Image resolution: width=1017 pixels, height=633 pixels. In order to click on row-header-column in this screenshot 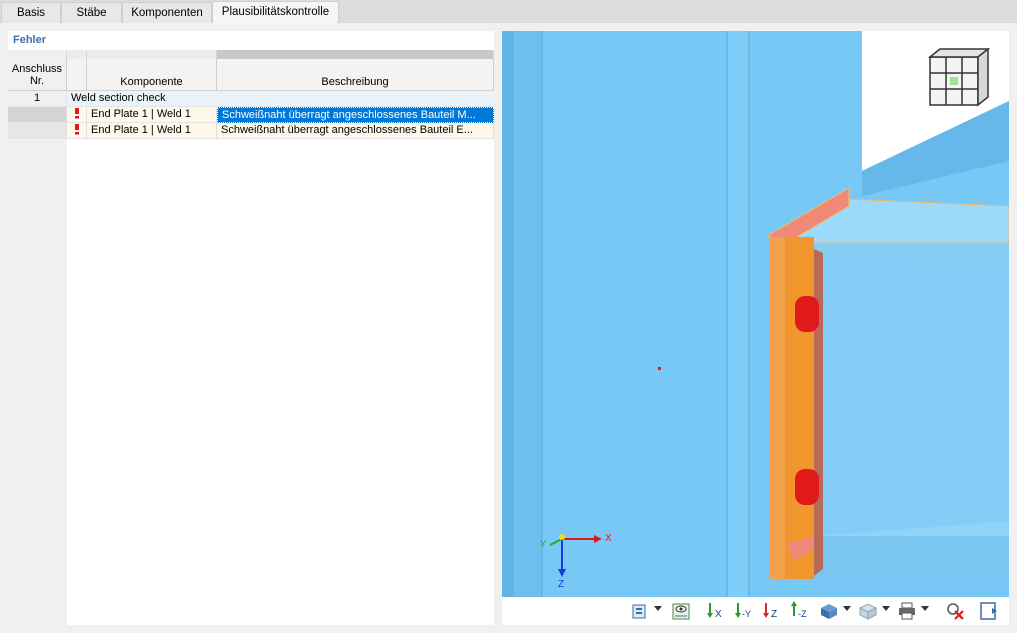, I will do `click(37, 342)`.